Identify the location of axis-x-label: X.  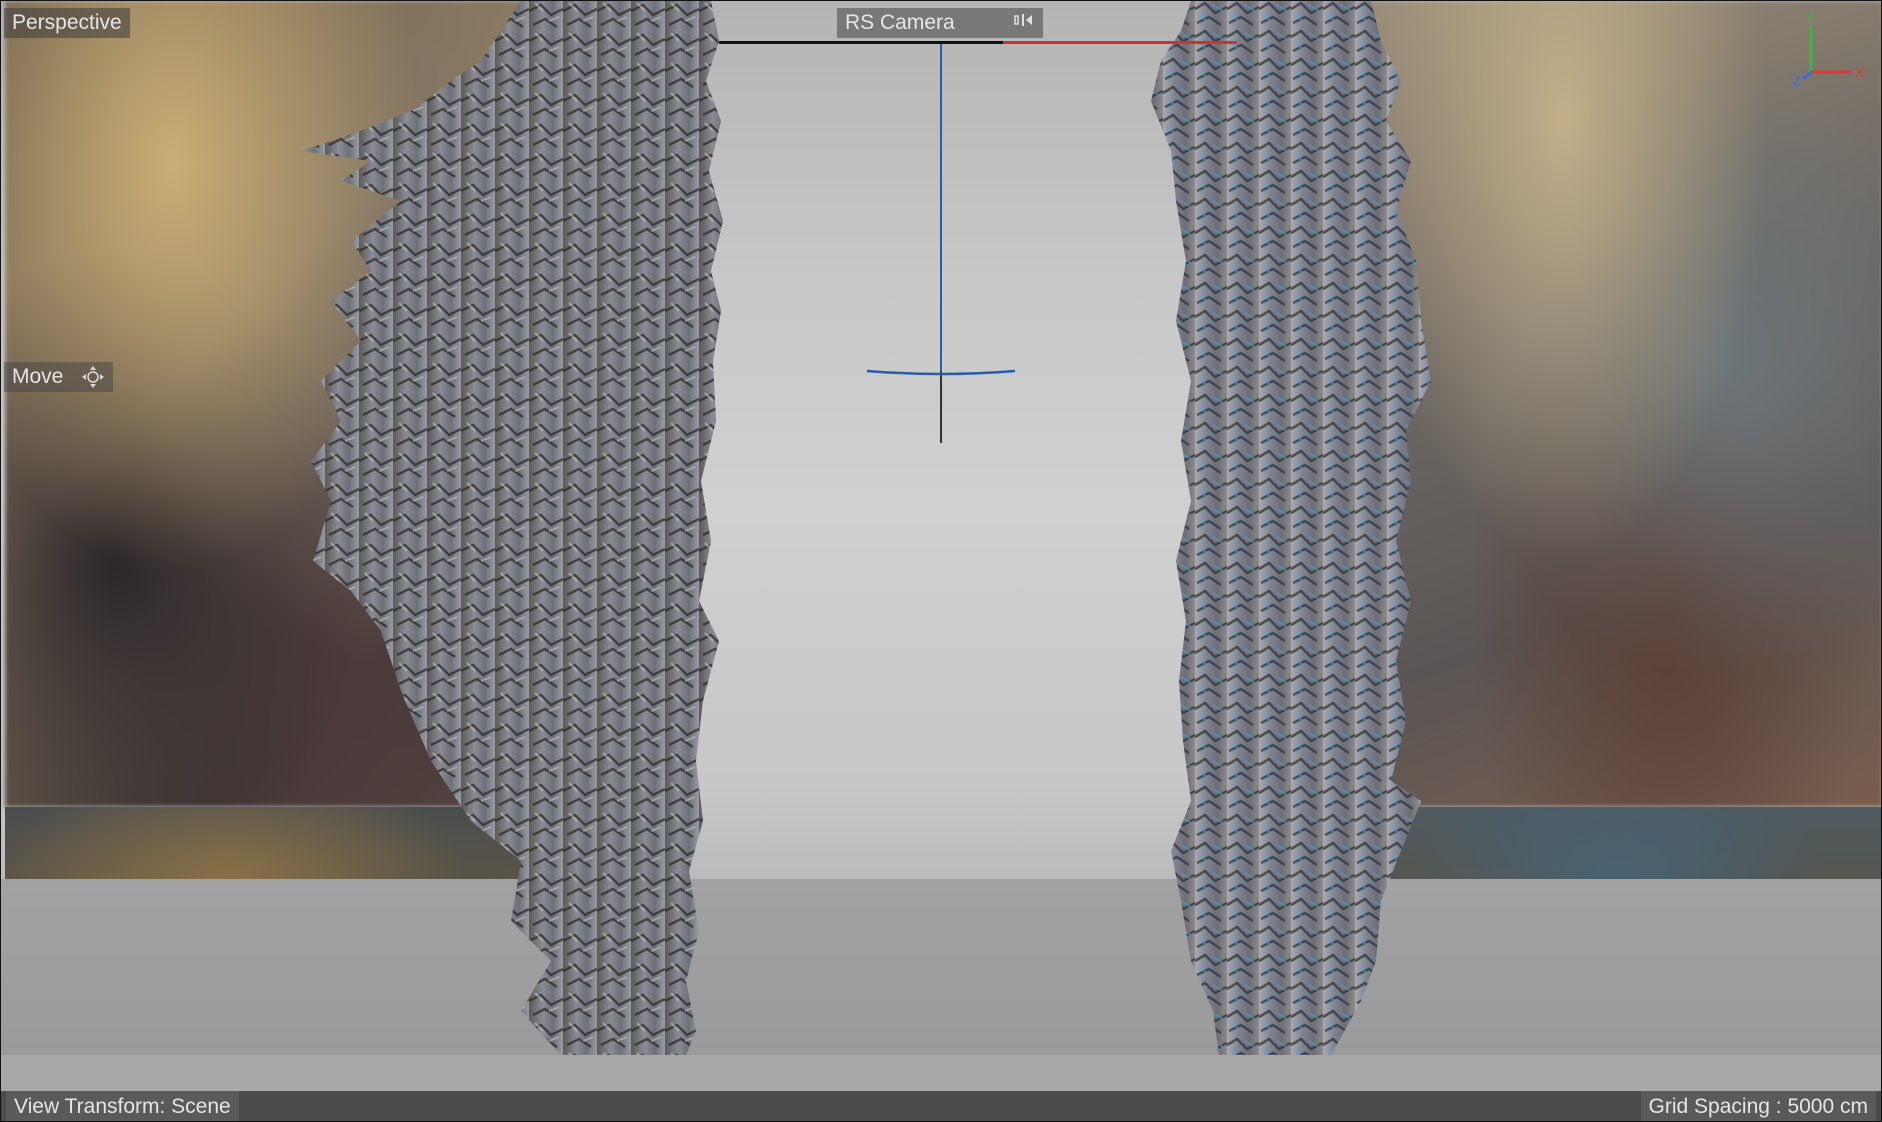
(1860, 72).